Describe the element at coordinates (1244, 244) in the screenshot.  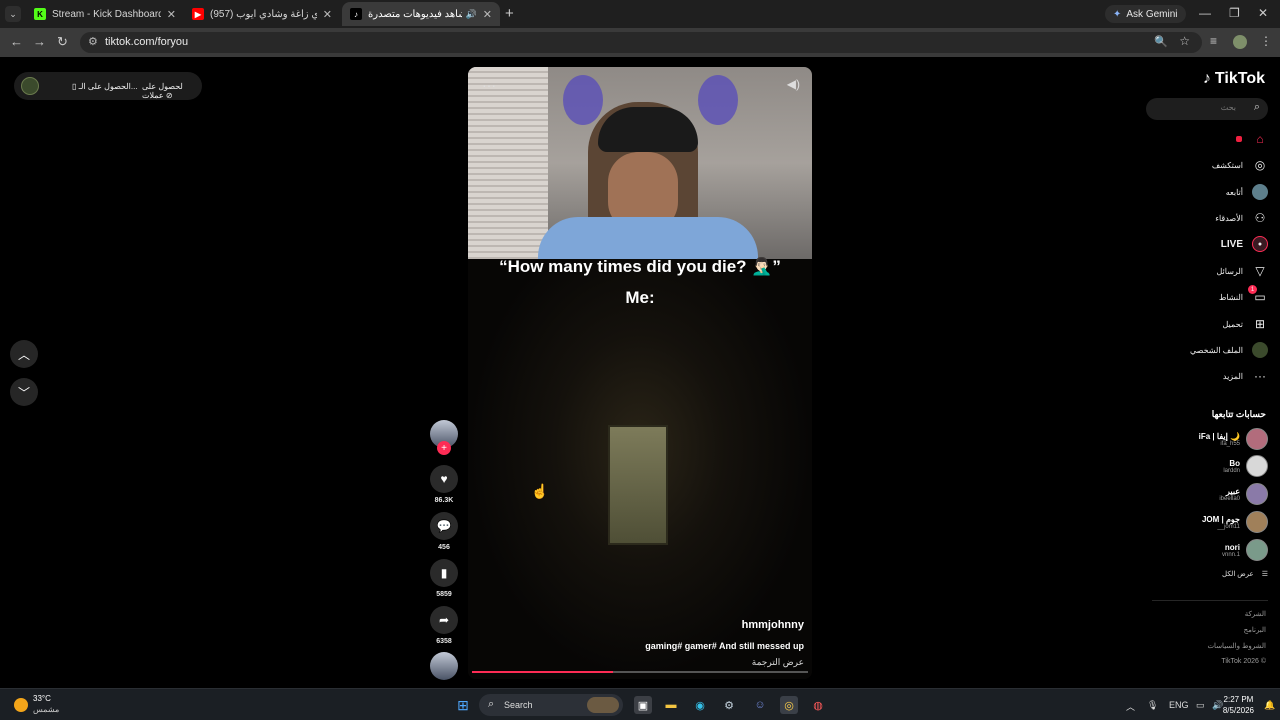
I see `nav-live: LIVE ●` at that location.